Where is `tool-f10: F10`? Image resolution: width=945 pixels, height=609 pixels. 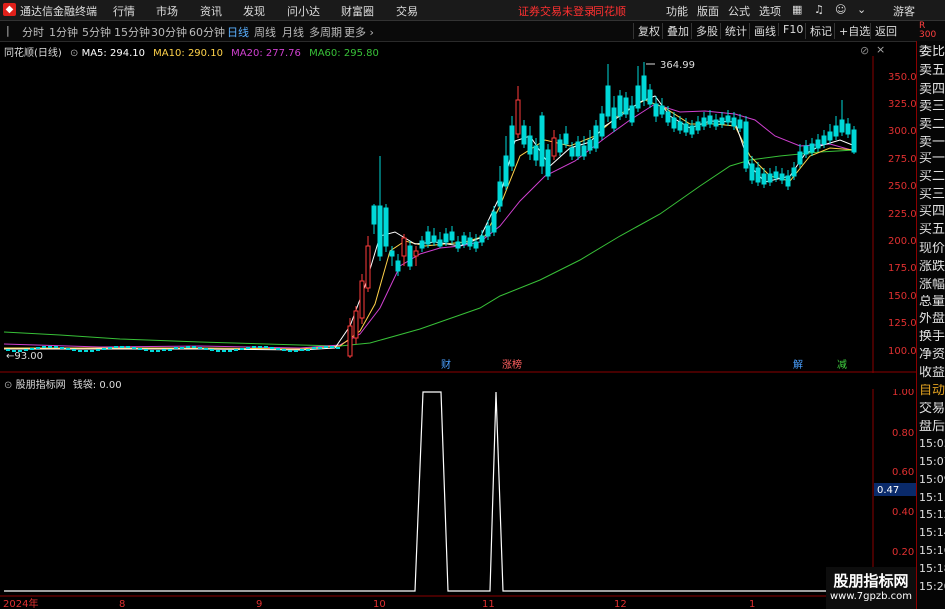 tool-f10: F10 is located at coordinates (790, 29).